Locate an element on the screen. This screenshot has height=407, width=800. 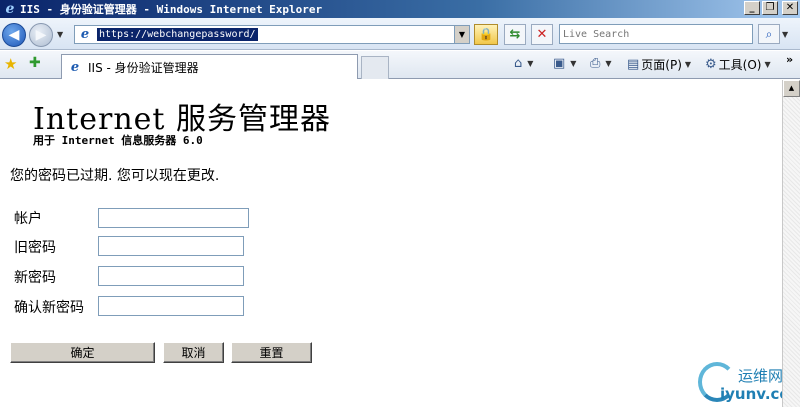
forward-arrow-icon: ▶ is located at coordinates (41, 35).